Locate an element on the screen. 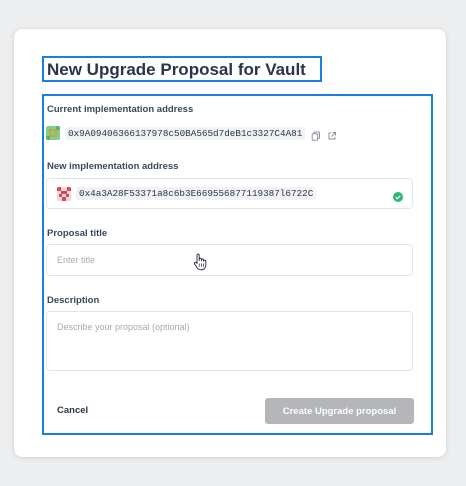 The width and height of the screenshot is (466, 486). current-address-avatar is located at coordinates (53, 133).